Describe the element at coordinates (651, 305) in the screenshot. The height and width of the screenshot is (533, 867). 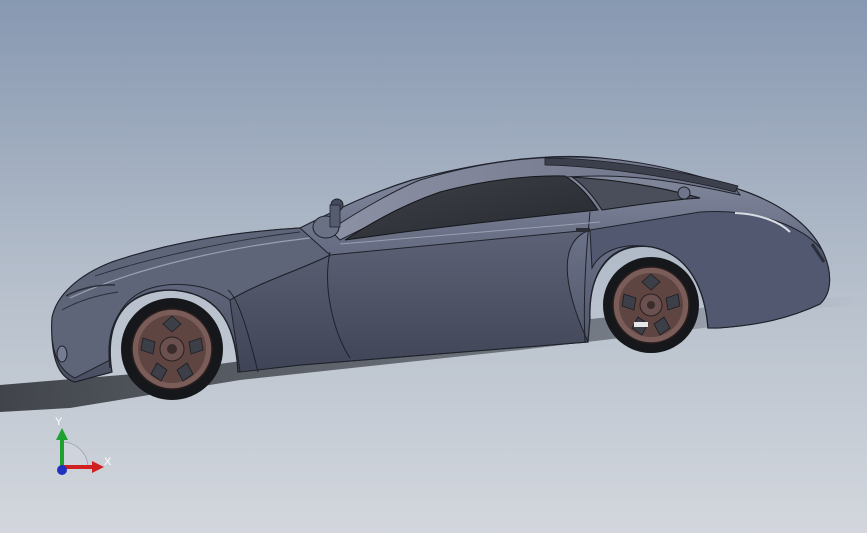
I see `rear-wheel` at that location.